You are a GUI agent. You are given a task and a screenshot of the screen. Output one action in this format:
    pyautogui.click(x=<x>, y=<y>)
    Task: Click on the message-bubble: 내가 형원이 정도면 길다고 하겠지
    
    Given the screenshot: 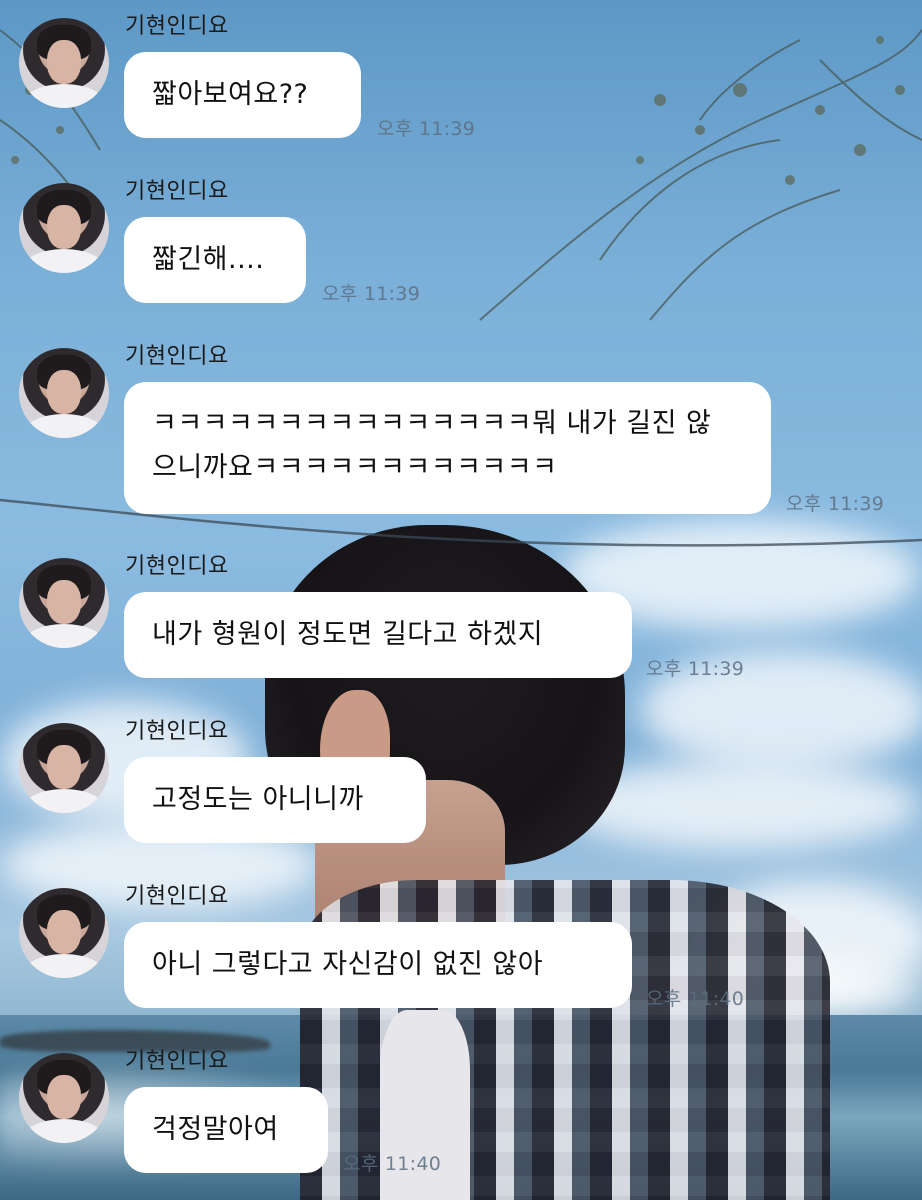 What is the action you would take?
    pyautogui.click(x=378, y=635)
    